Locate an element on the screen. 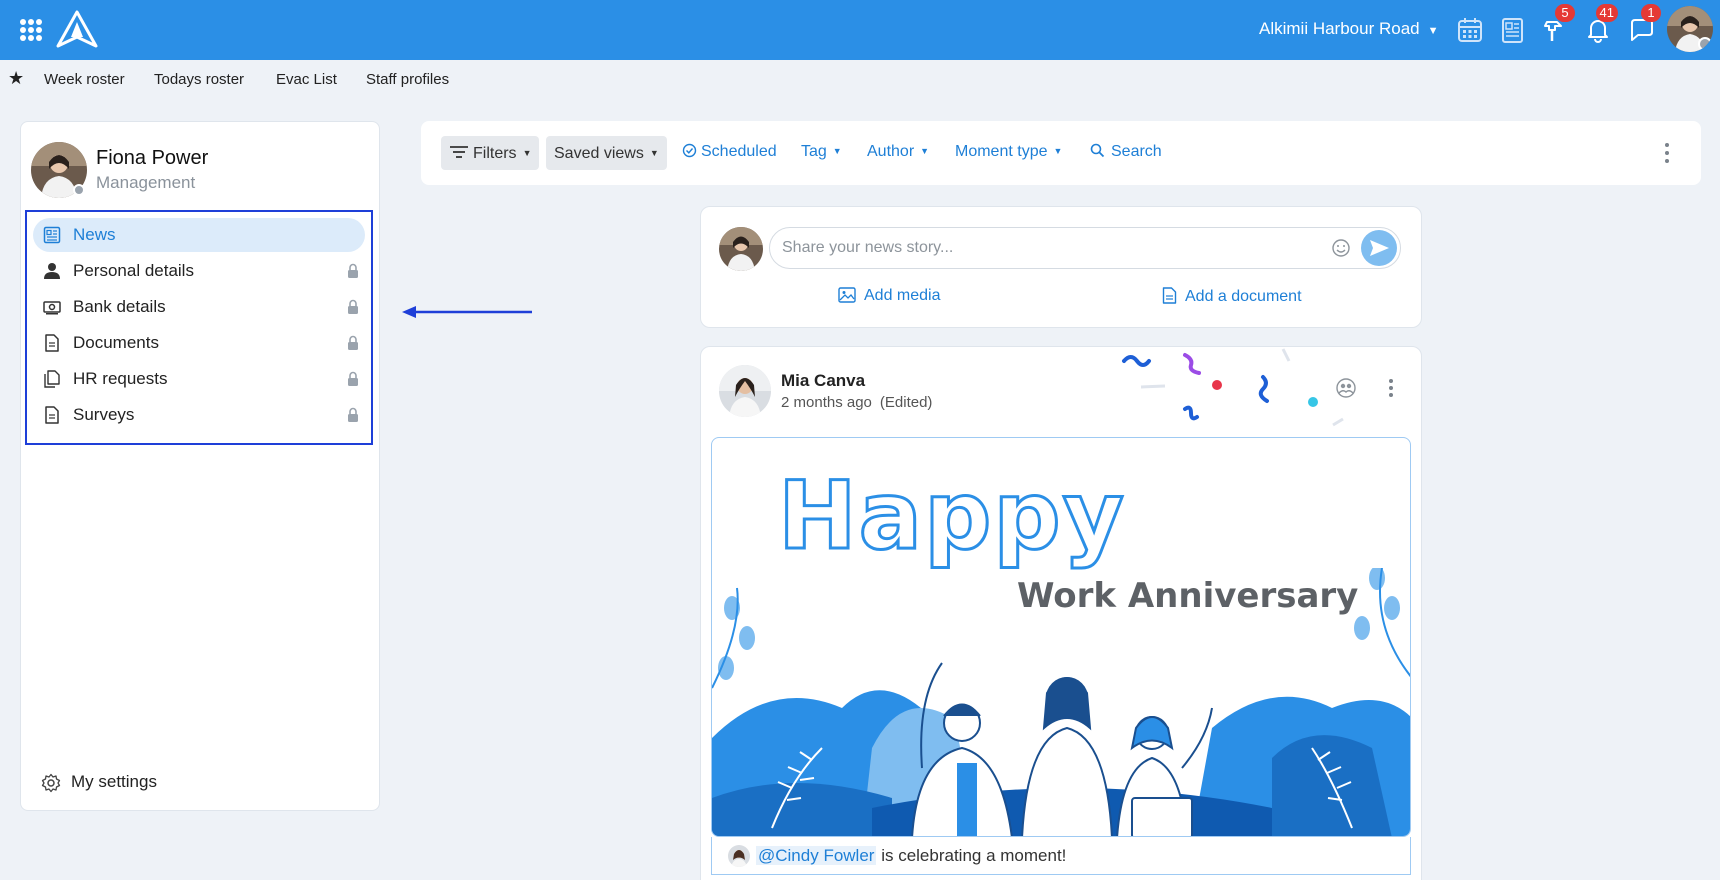  presence-status-dot is located at coordinates (79, 190).